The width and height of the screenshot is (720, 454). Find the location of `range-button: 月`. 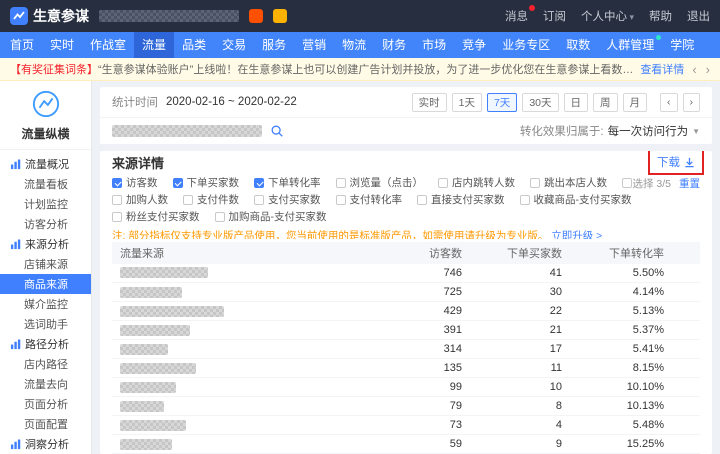

range-button: 月 is located at coordinates (634, 102).